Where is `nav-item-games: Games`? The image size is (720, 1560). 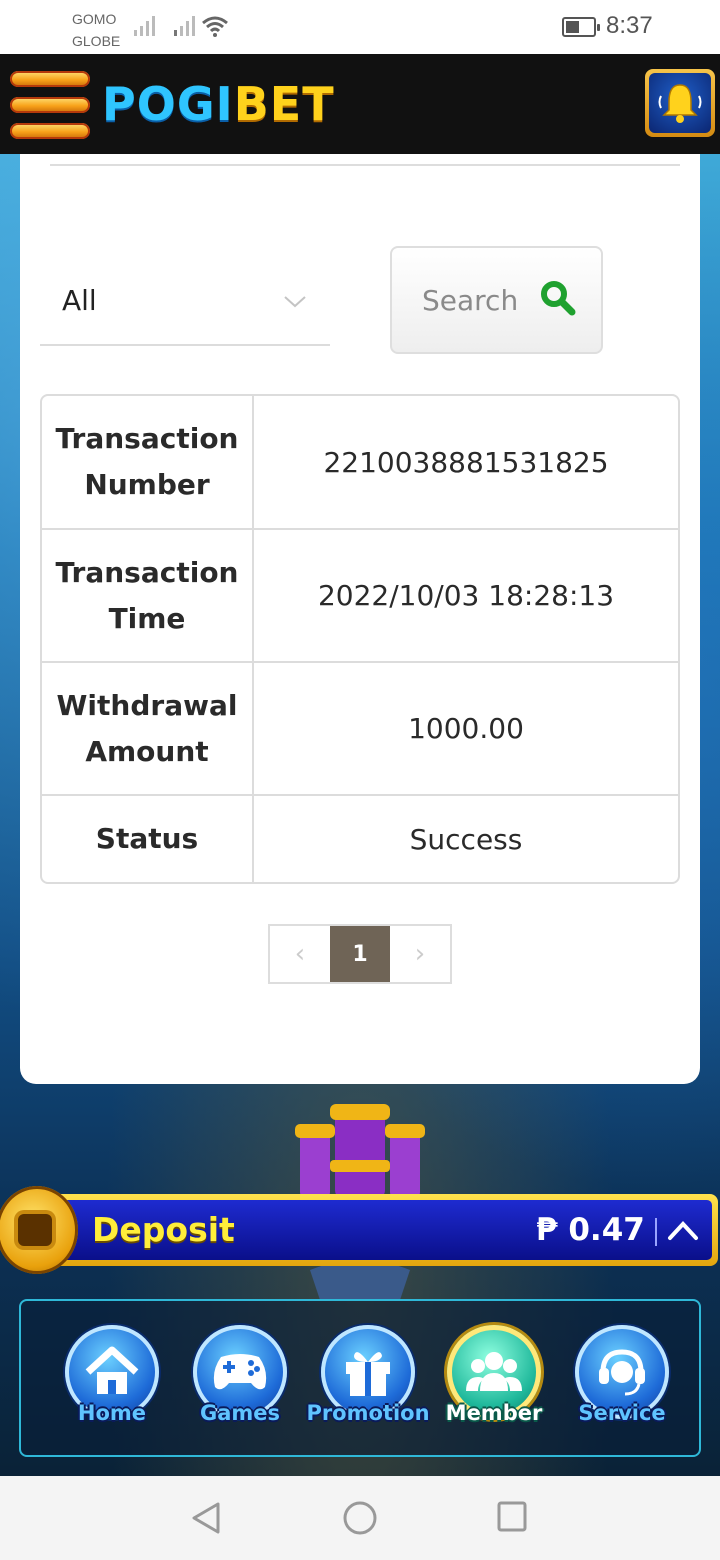
nav-item-games: Games is located at coordinates (237, 1382).